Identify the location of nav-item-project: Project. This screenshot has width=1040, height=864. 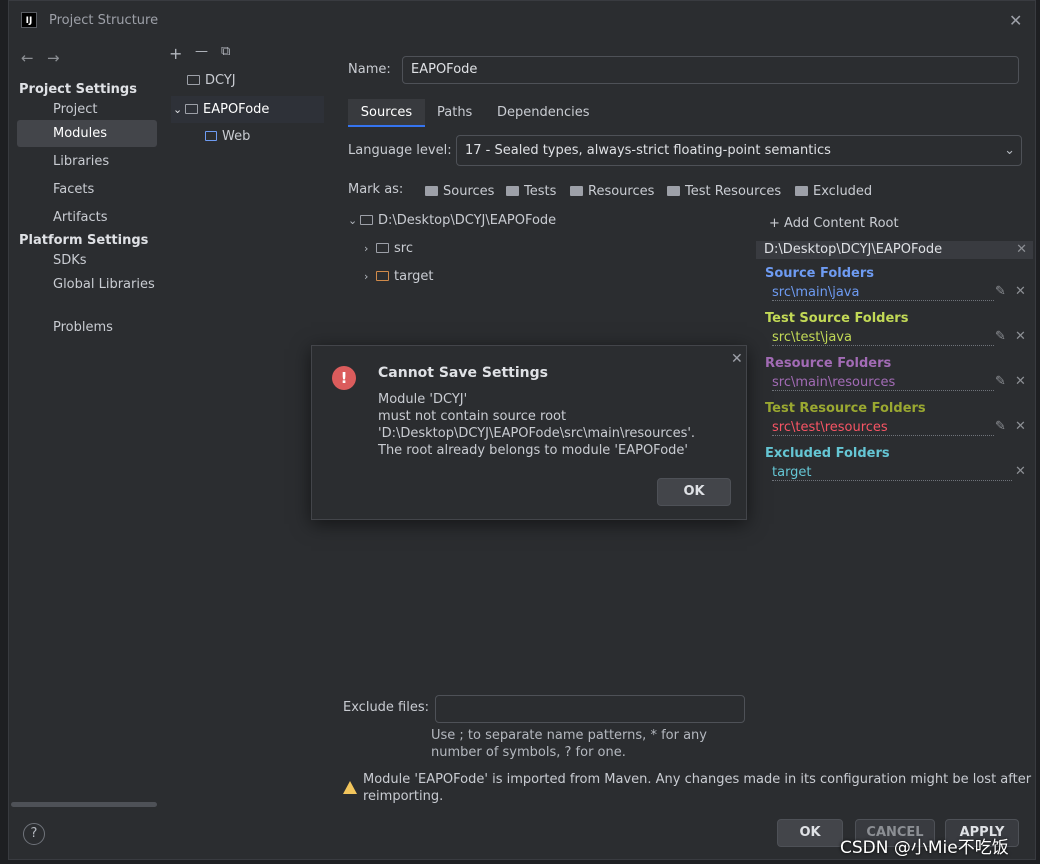
(75, 109).